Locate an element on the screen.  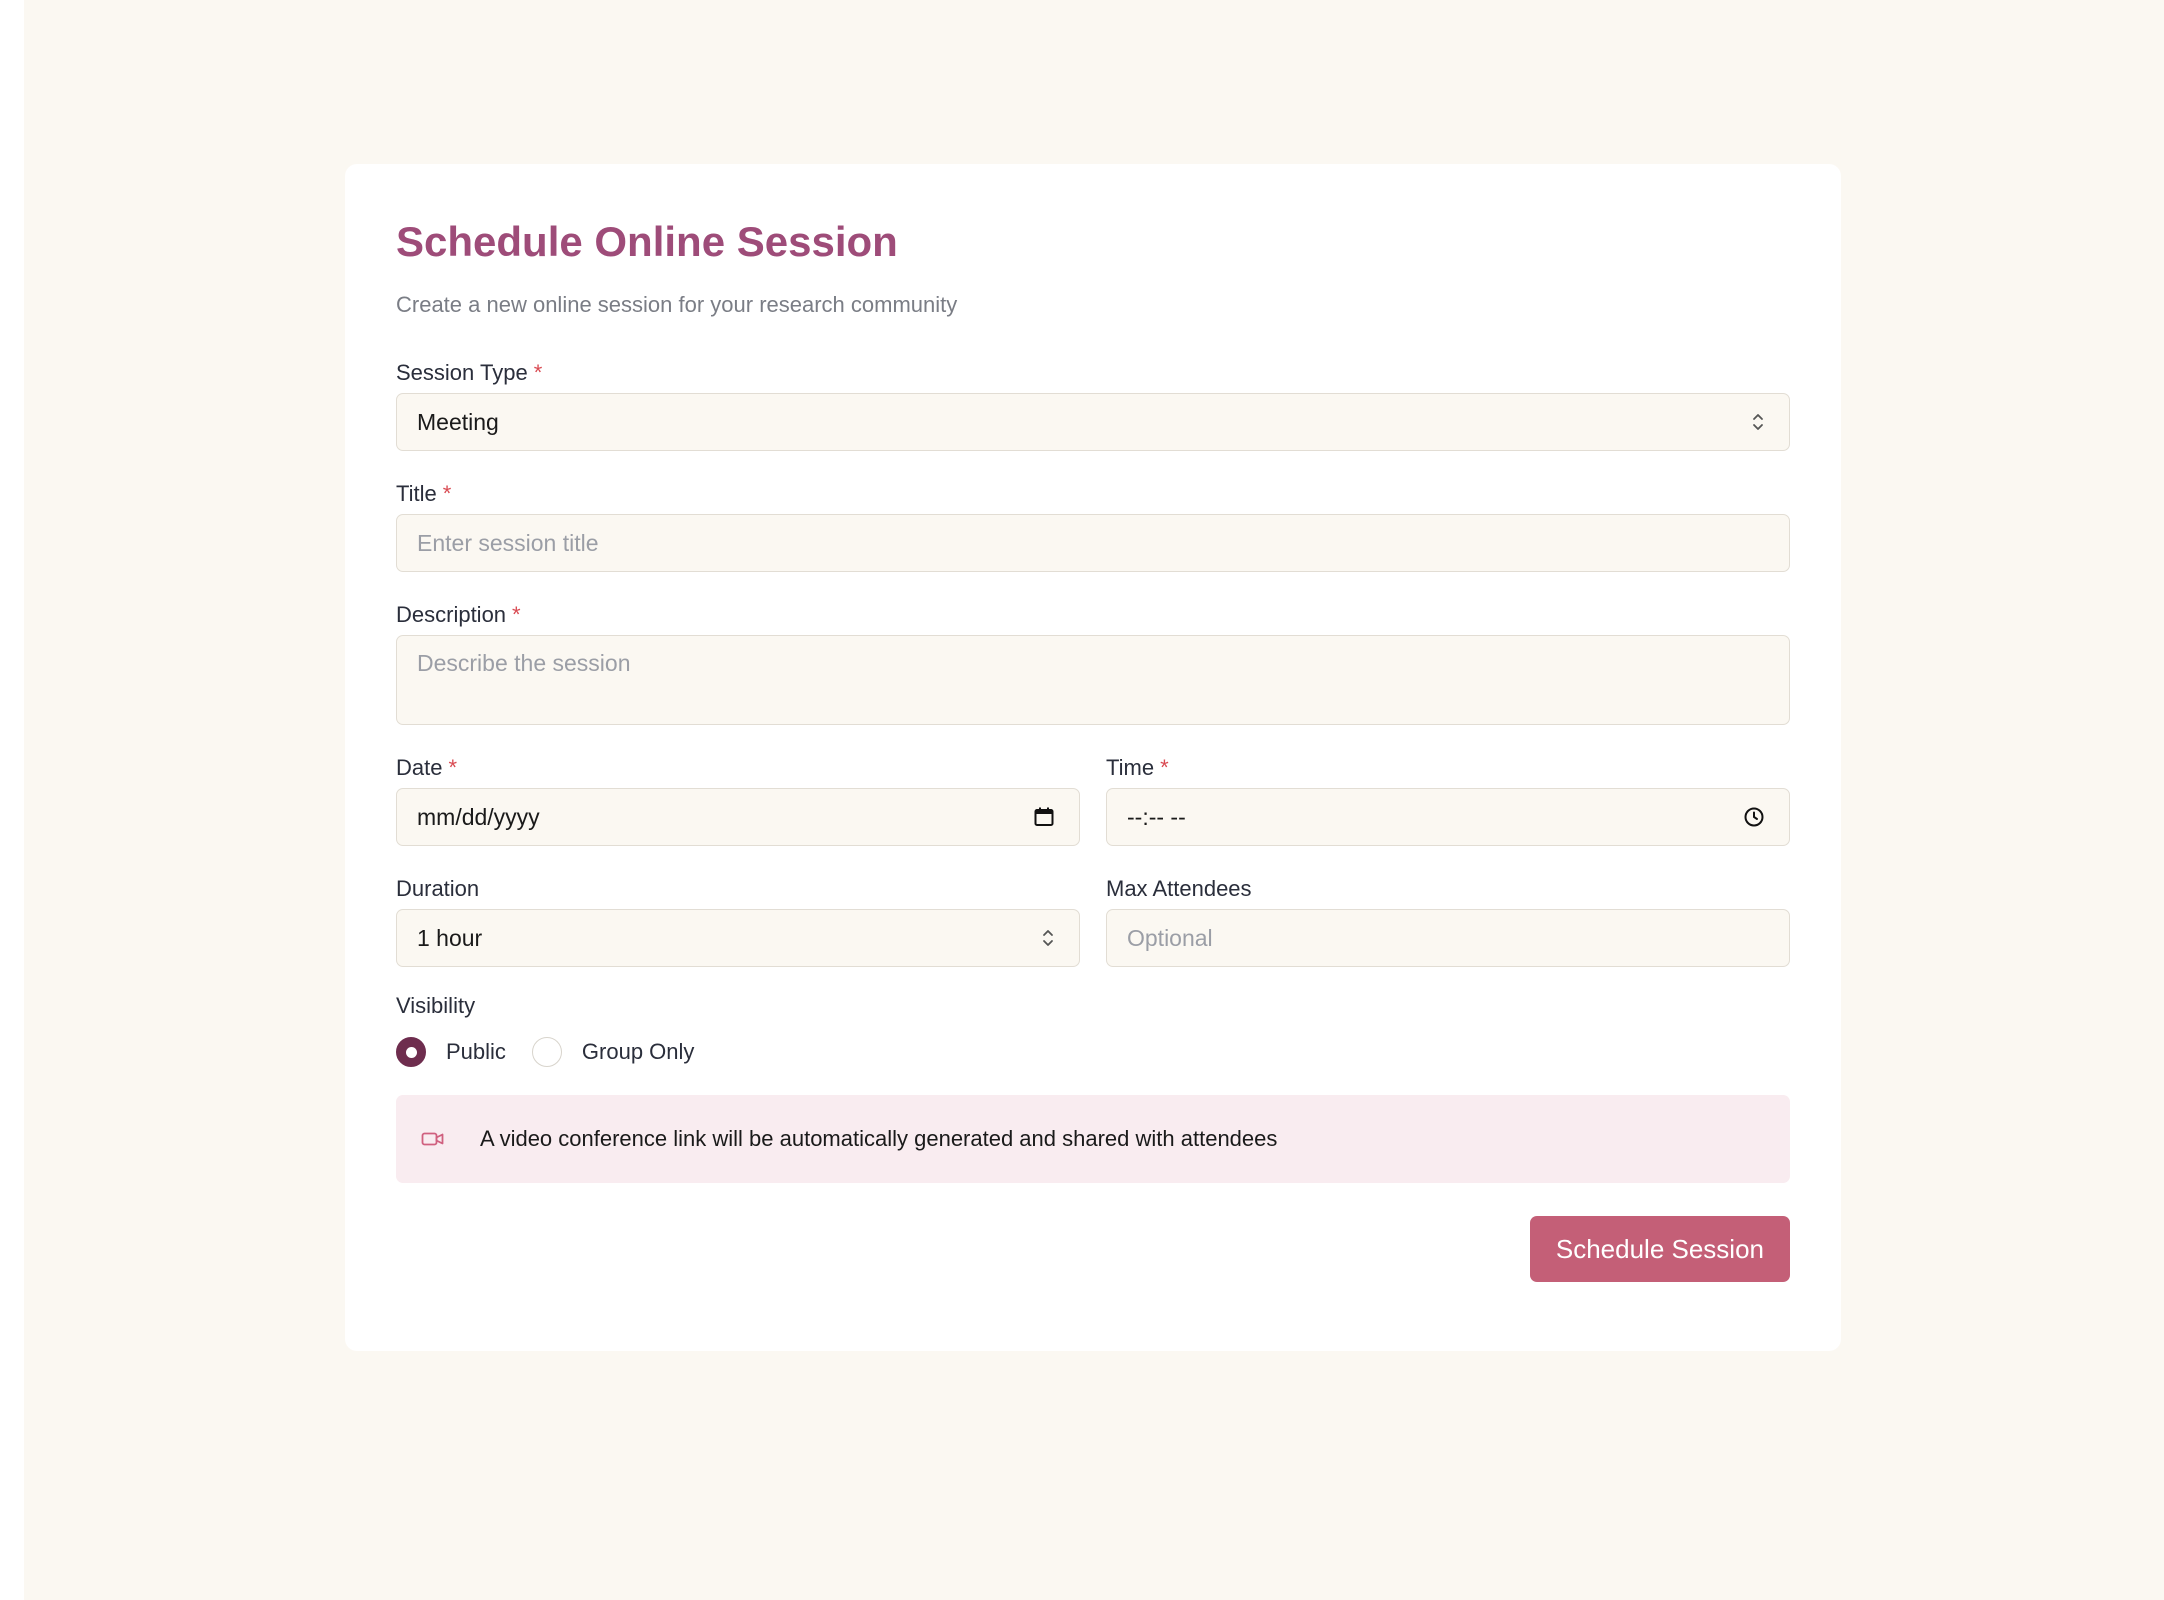
description-textarea: Describe the session is located at coordinates (1093, 680).